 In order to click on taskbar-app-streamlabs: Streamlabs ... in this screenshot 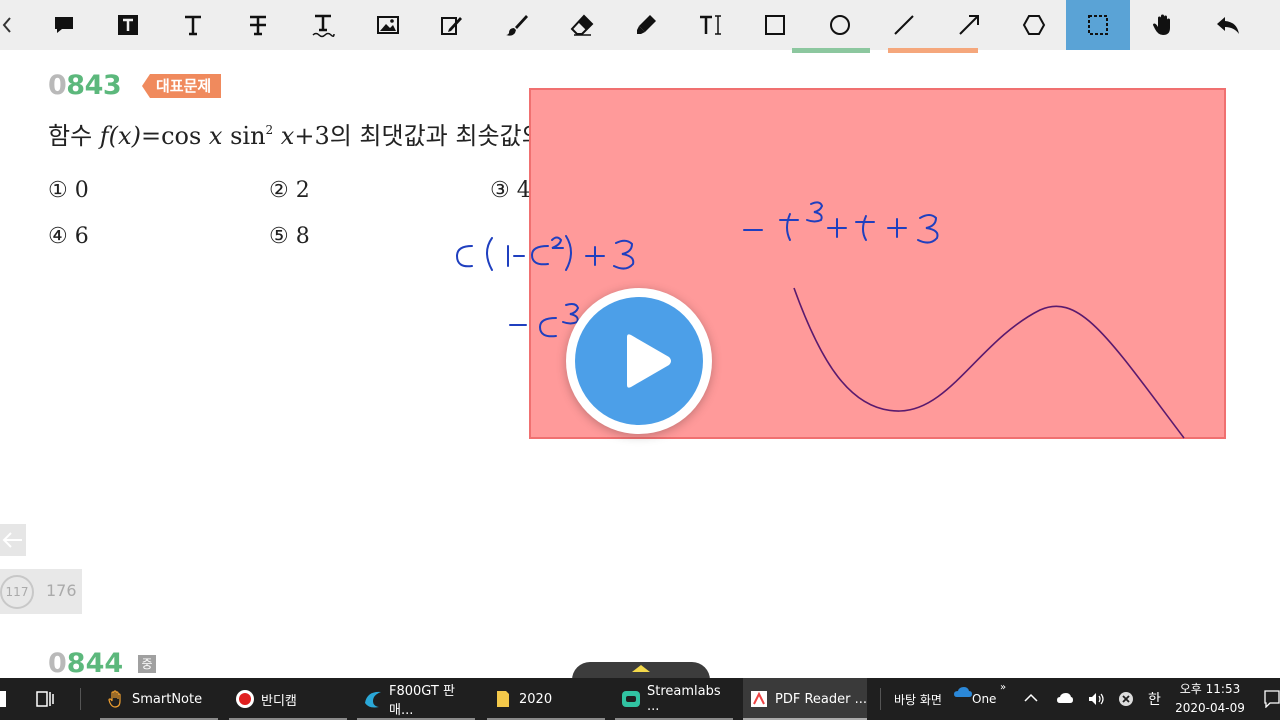, I will do `click(674, 699)`.